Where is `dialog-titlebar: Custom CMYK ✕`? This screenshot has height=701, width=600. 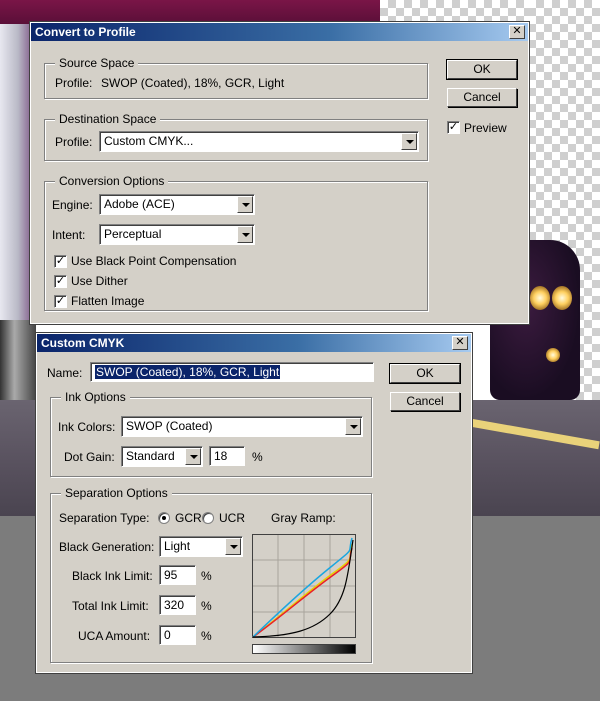 dialog-titlebar: Custom CMYK ✕ is located at coordinates (254, 343).